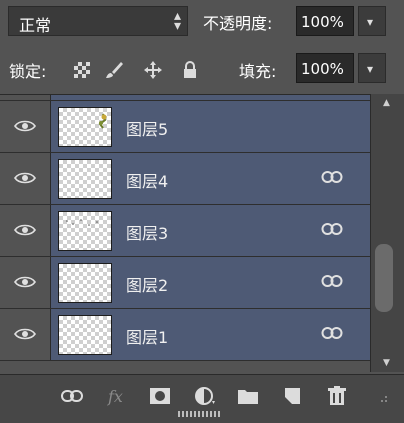  I want to click on fill-label: 填充:, so click(258, 71).